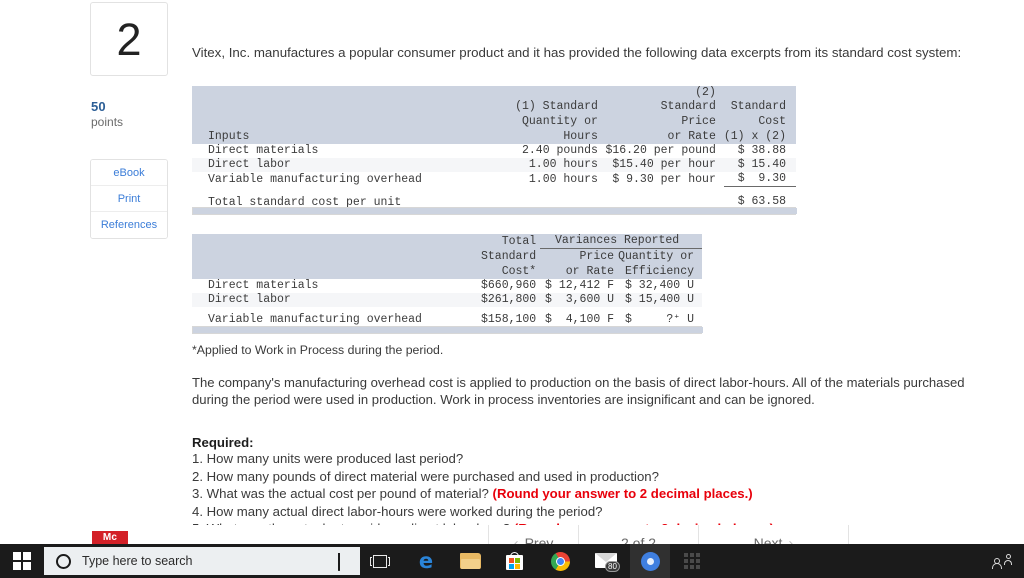 The width and height of the screenshot is (1024, 578). I want to click on sc-r0-qty: 2.40 pounds, so click(545, 151).